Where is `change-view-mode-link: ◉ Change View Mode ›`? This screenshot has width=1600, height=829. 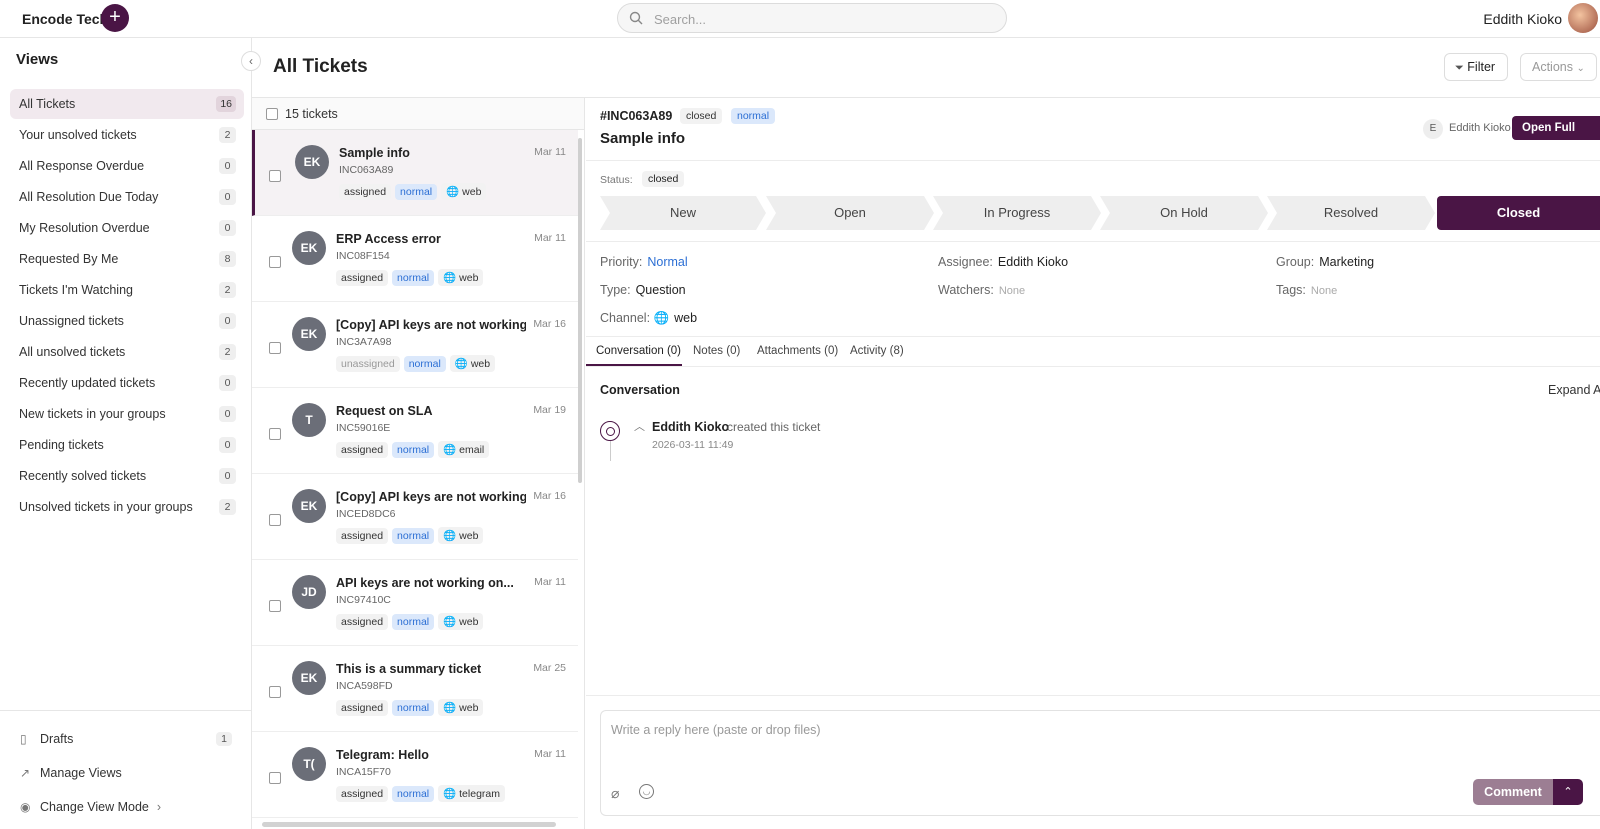 change-view-mode-link: ◉ Change View Mode › is located at coordinates (90, 807).